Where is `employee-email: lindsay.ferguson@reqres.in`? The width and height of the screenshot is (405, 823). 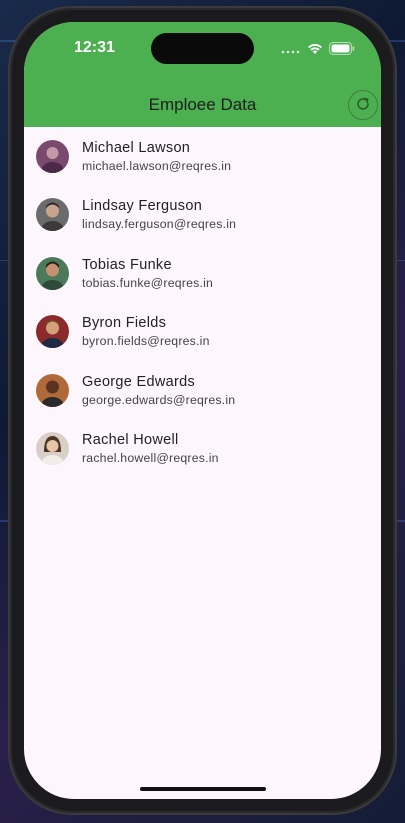 employee-email: lindsay.ferguson@reqres.in is located at coordinates (159, 224).